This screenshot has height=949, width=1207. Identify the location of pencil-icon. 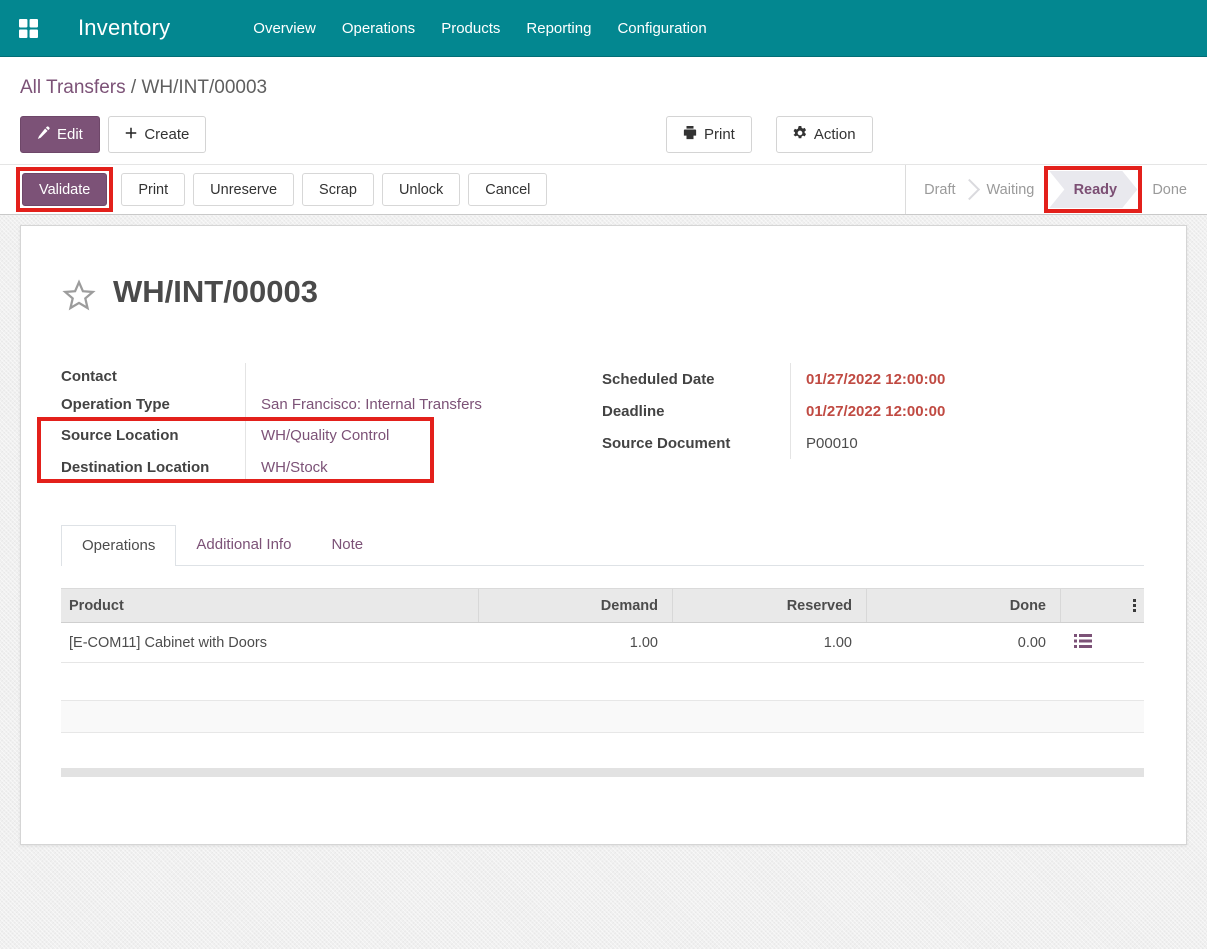
(43, 134).